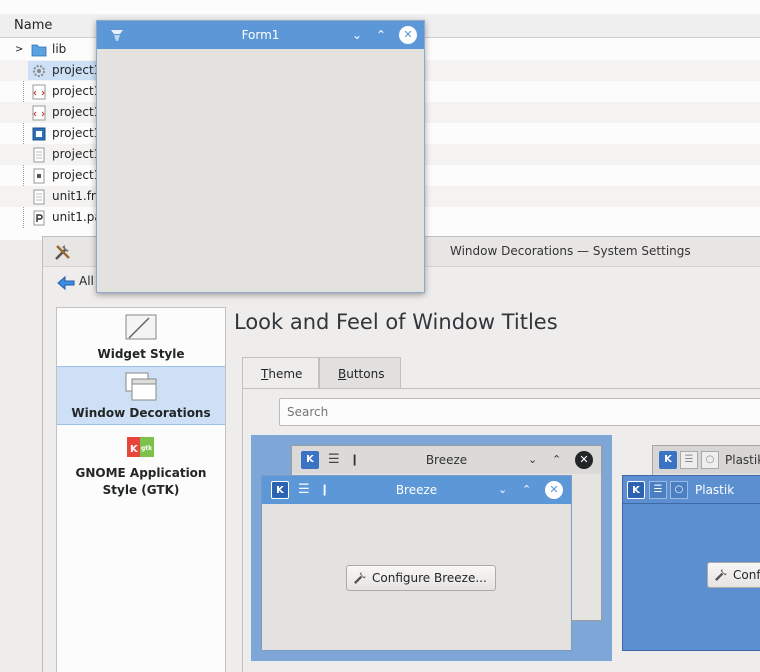  I want to click on svg-text: K, so click(134, 449).